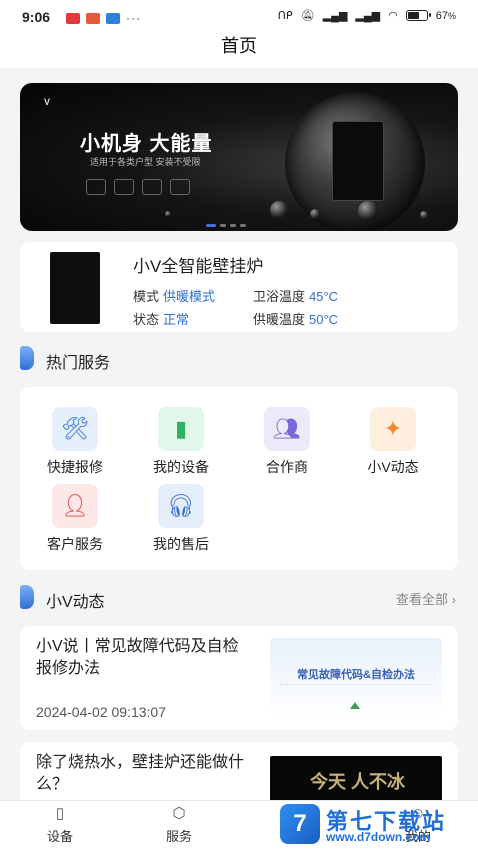 The width and height of the screenshot is (478, 851). What do you see at coordinates (379, 824) in the screenshot?
I see `watermark: 7 第七下载站 www.d7down.com` at bounding box center [379, 824].